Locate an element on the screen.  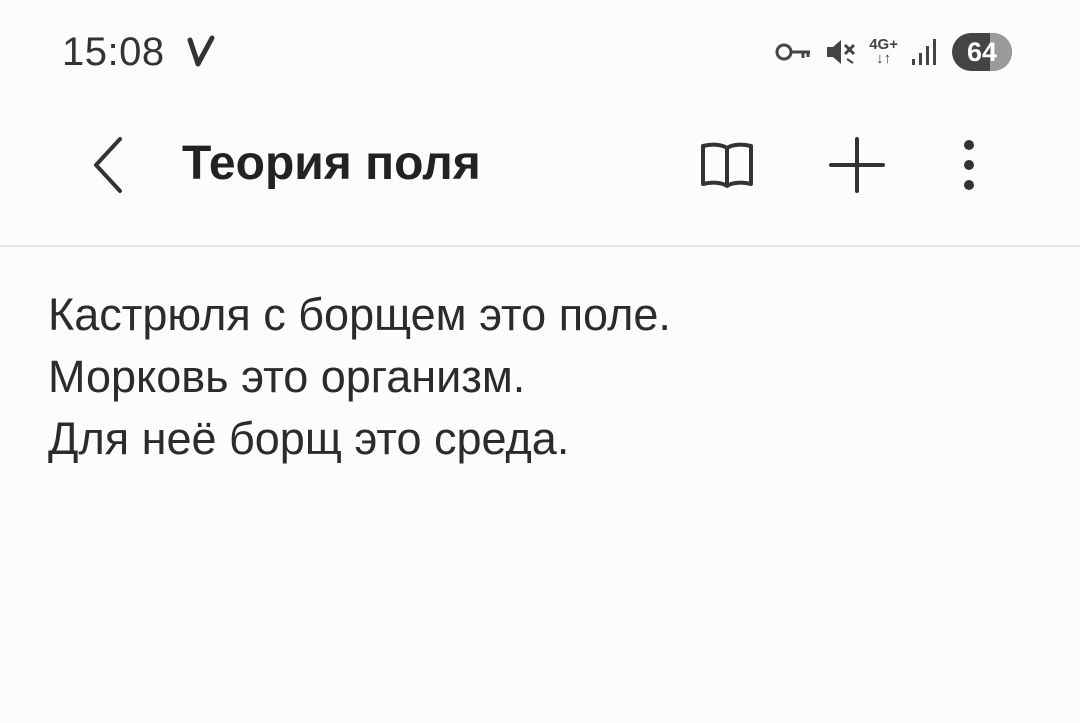
status-icons: 4G+ ↓↑ 64 is located at coordinates (893, 52).